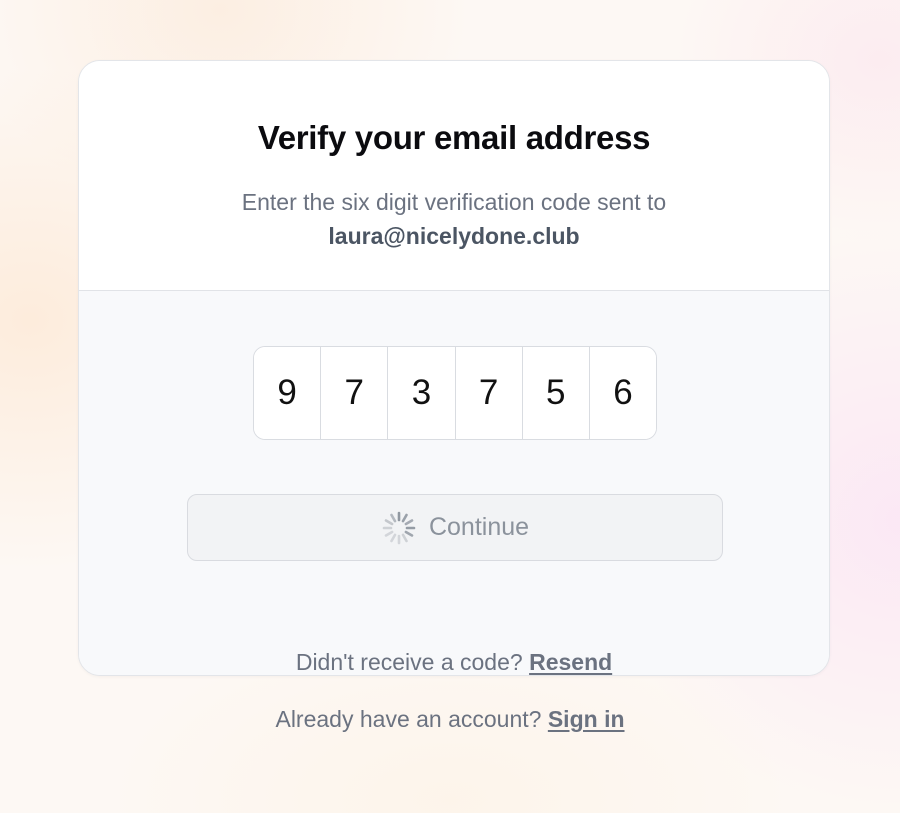 This screenshot has height=813, width=900. Describe the element at coordinates (586, 719) in the screenshot. I see `sign-in-link: Sign in` at that location.